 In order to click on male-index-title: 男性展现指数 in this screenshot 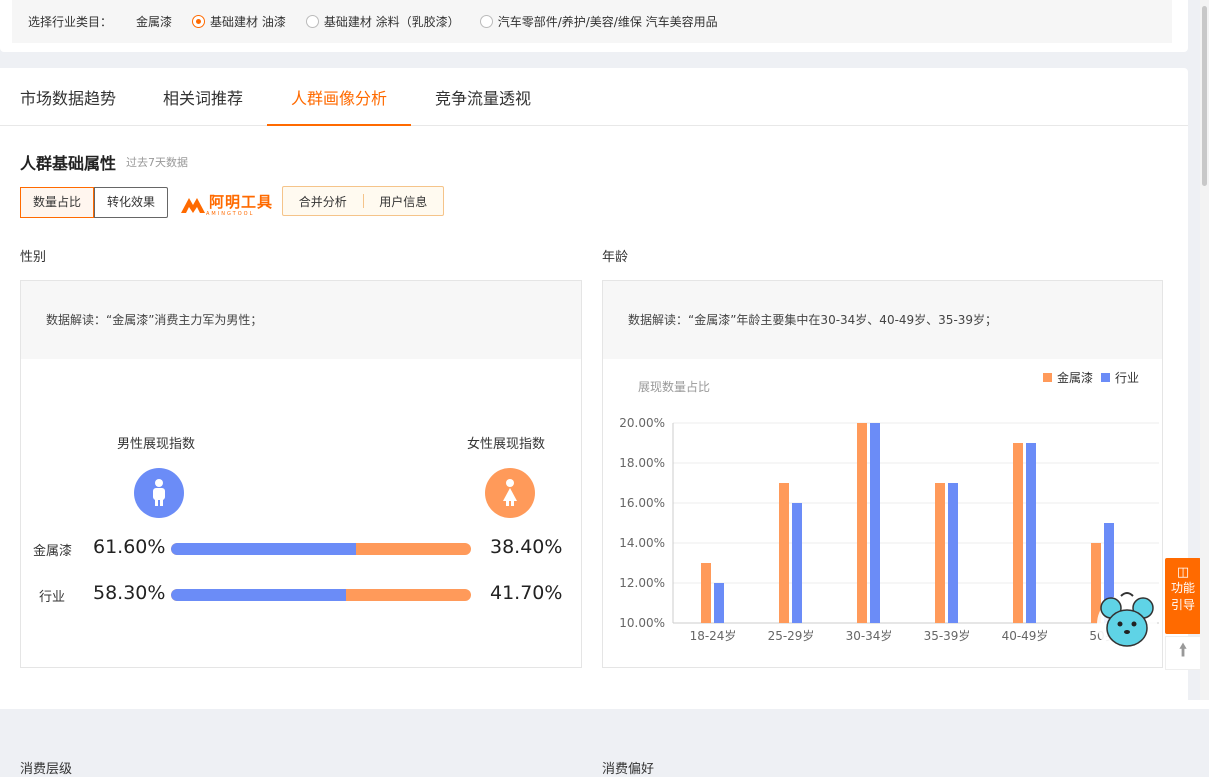, I will do `click(156, 444)`.